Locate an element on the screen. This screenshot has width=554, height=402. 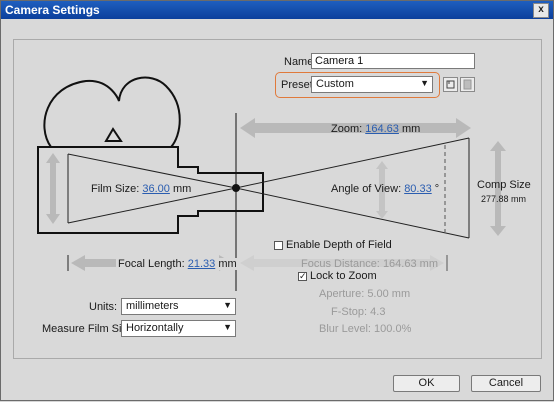
delete-preset-button is located at coordinates (467, 84).